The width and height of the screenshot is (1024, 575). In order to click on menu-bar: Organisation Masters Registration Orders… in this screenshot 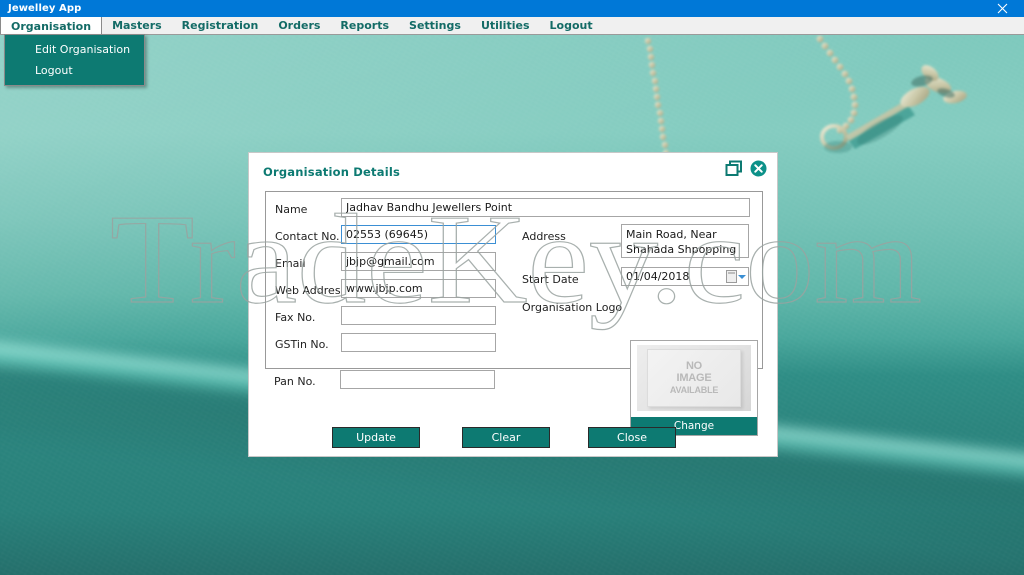, I will do `click(512, 25)`.